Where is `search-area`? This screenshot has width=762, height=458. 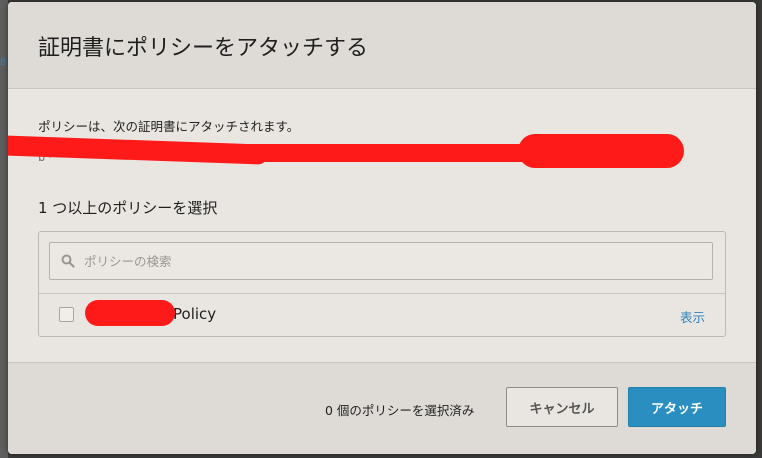
search-area is located at coordinates (382, 263).